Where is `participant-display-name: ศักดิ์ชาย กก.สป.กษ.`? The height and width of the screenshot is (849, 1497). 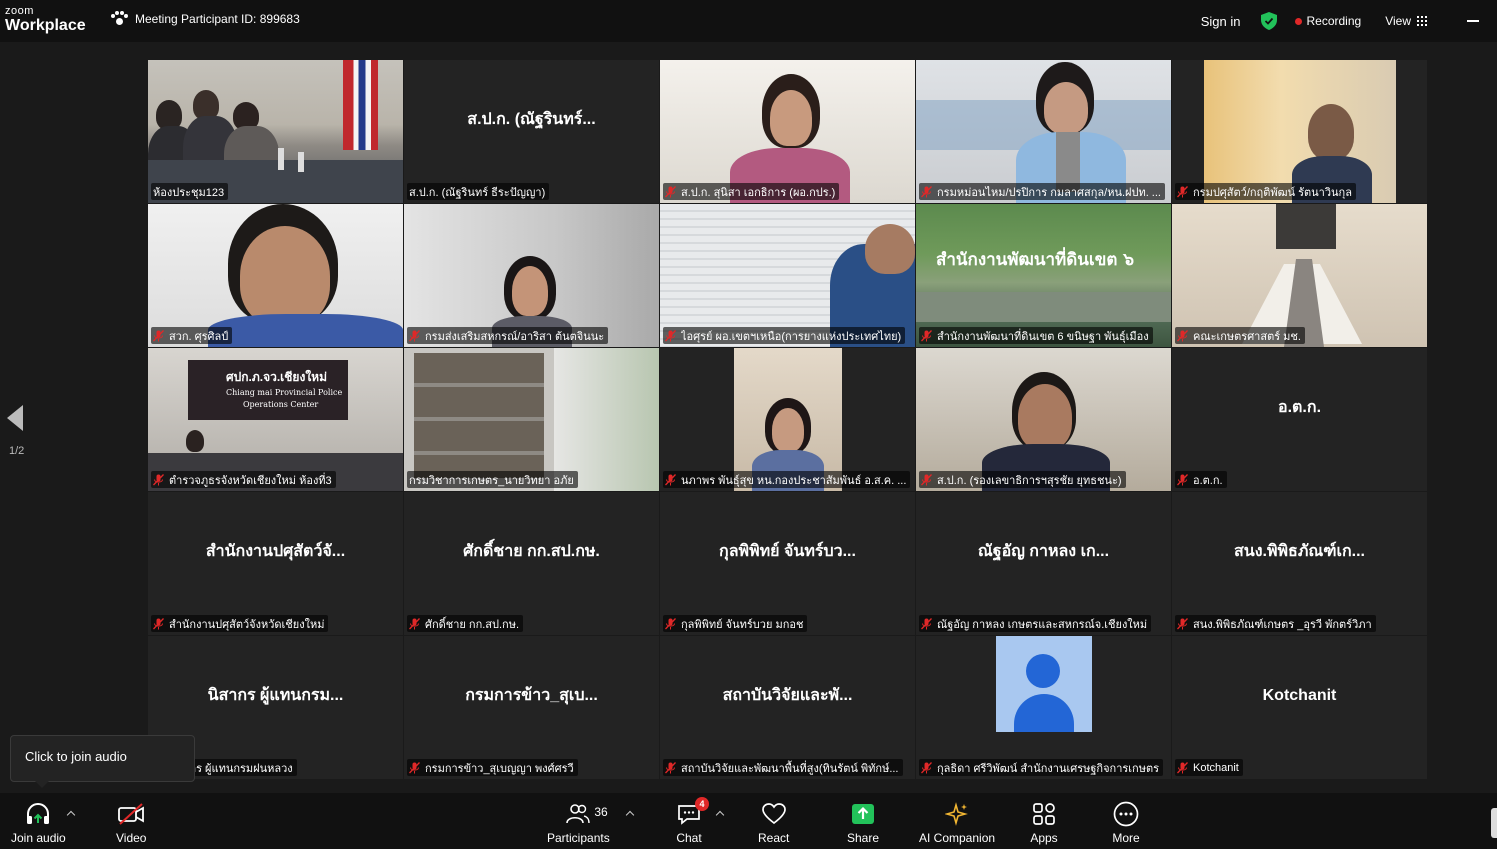
participant-display-name: ศักดิ์ชาย กก.สป.กษ. is located at coordinates (531, 551).